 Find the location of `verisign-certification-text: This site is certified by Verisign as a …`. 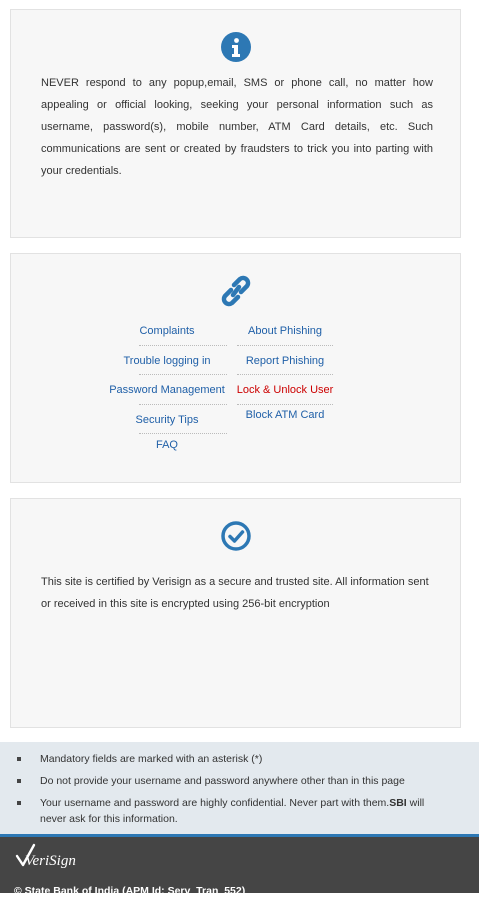

verisign-certification-text: This site is certified by Verisign as a … is located at coordinates (235, 593).